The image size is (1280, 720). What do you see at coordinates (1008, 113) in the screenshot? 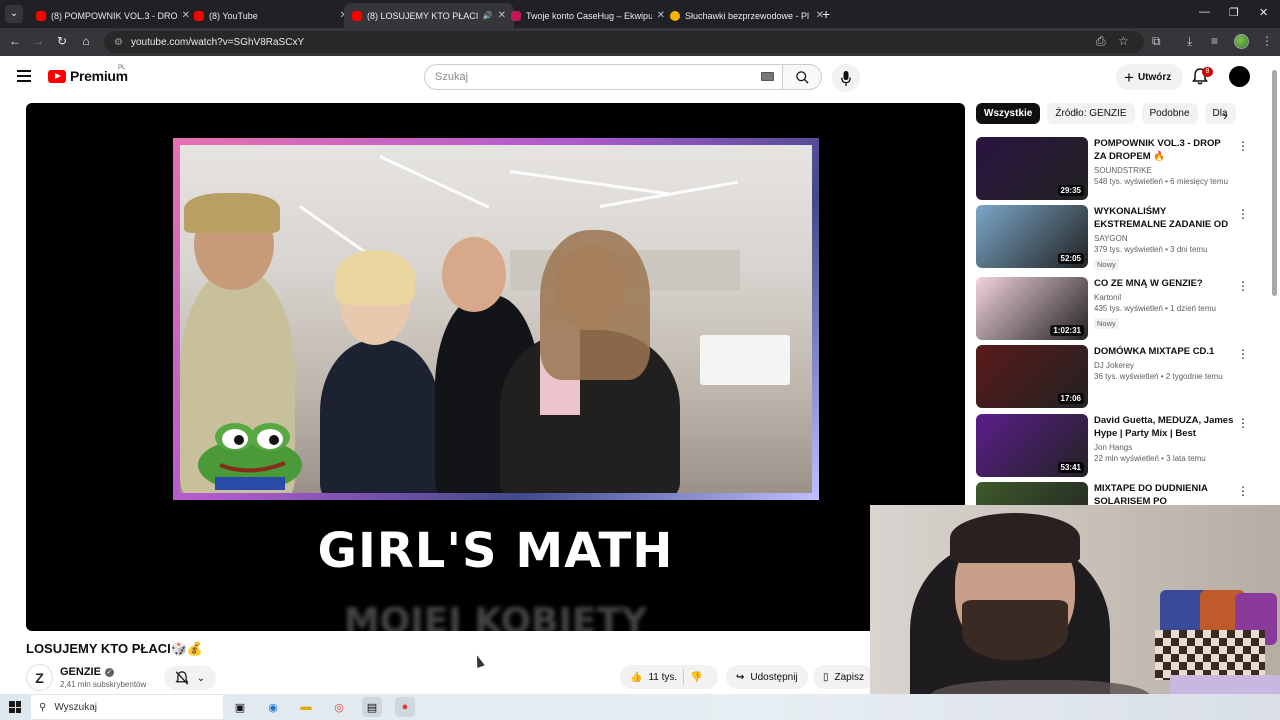
I see `chip-all: Wszystkie` at bounding box center [1008, 113].